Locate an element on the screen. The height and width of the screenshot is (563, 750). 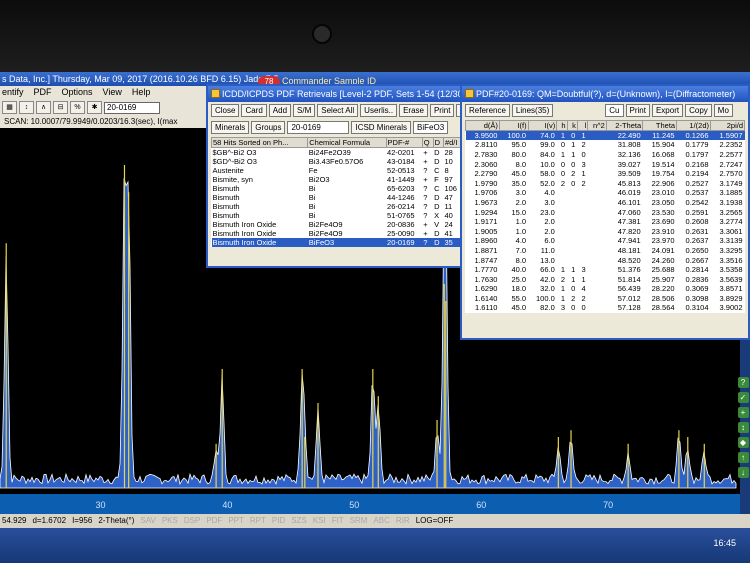
check-icon: ✓ is located at coordinates (743, 397).